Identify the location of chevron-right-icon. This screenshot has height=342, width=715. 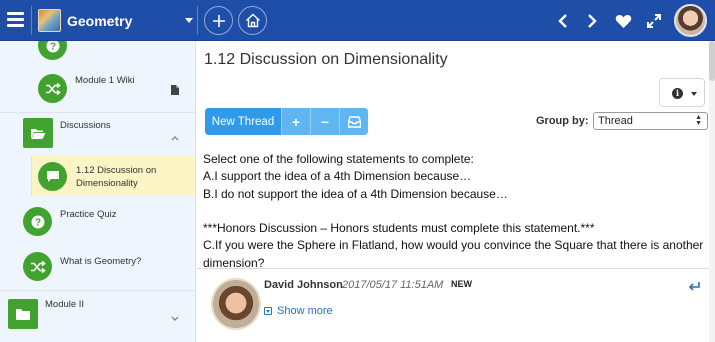
(592, 21).